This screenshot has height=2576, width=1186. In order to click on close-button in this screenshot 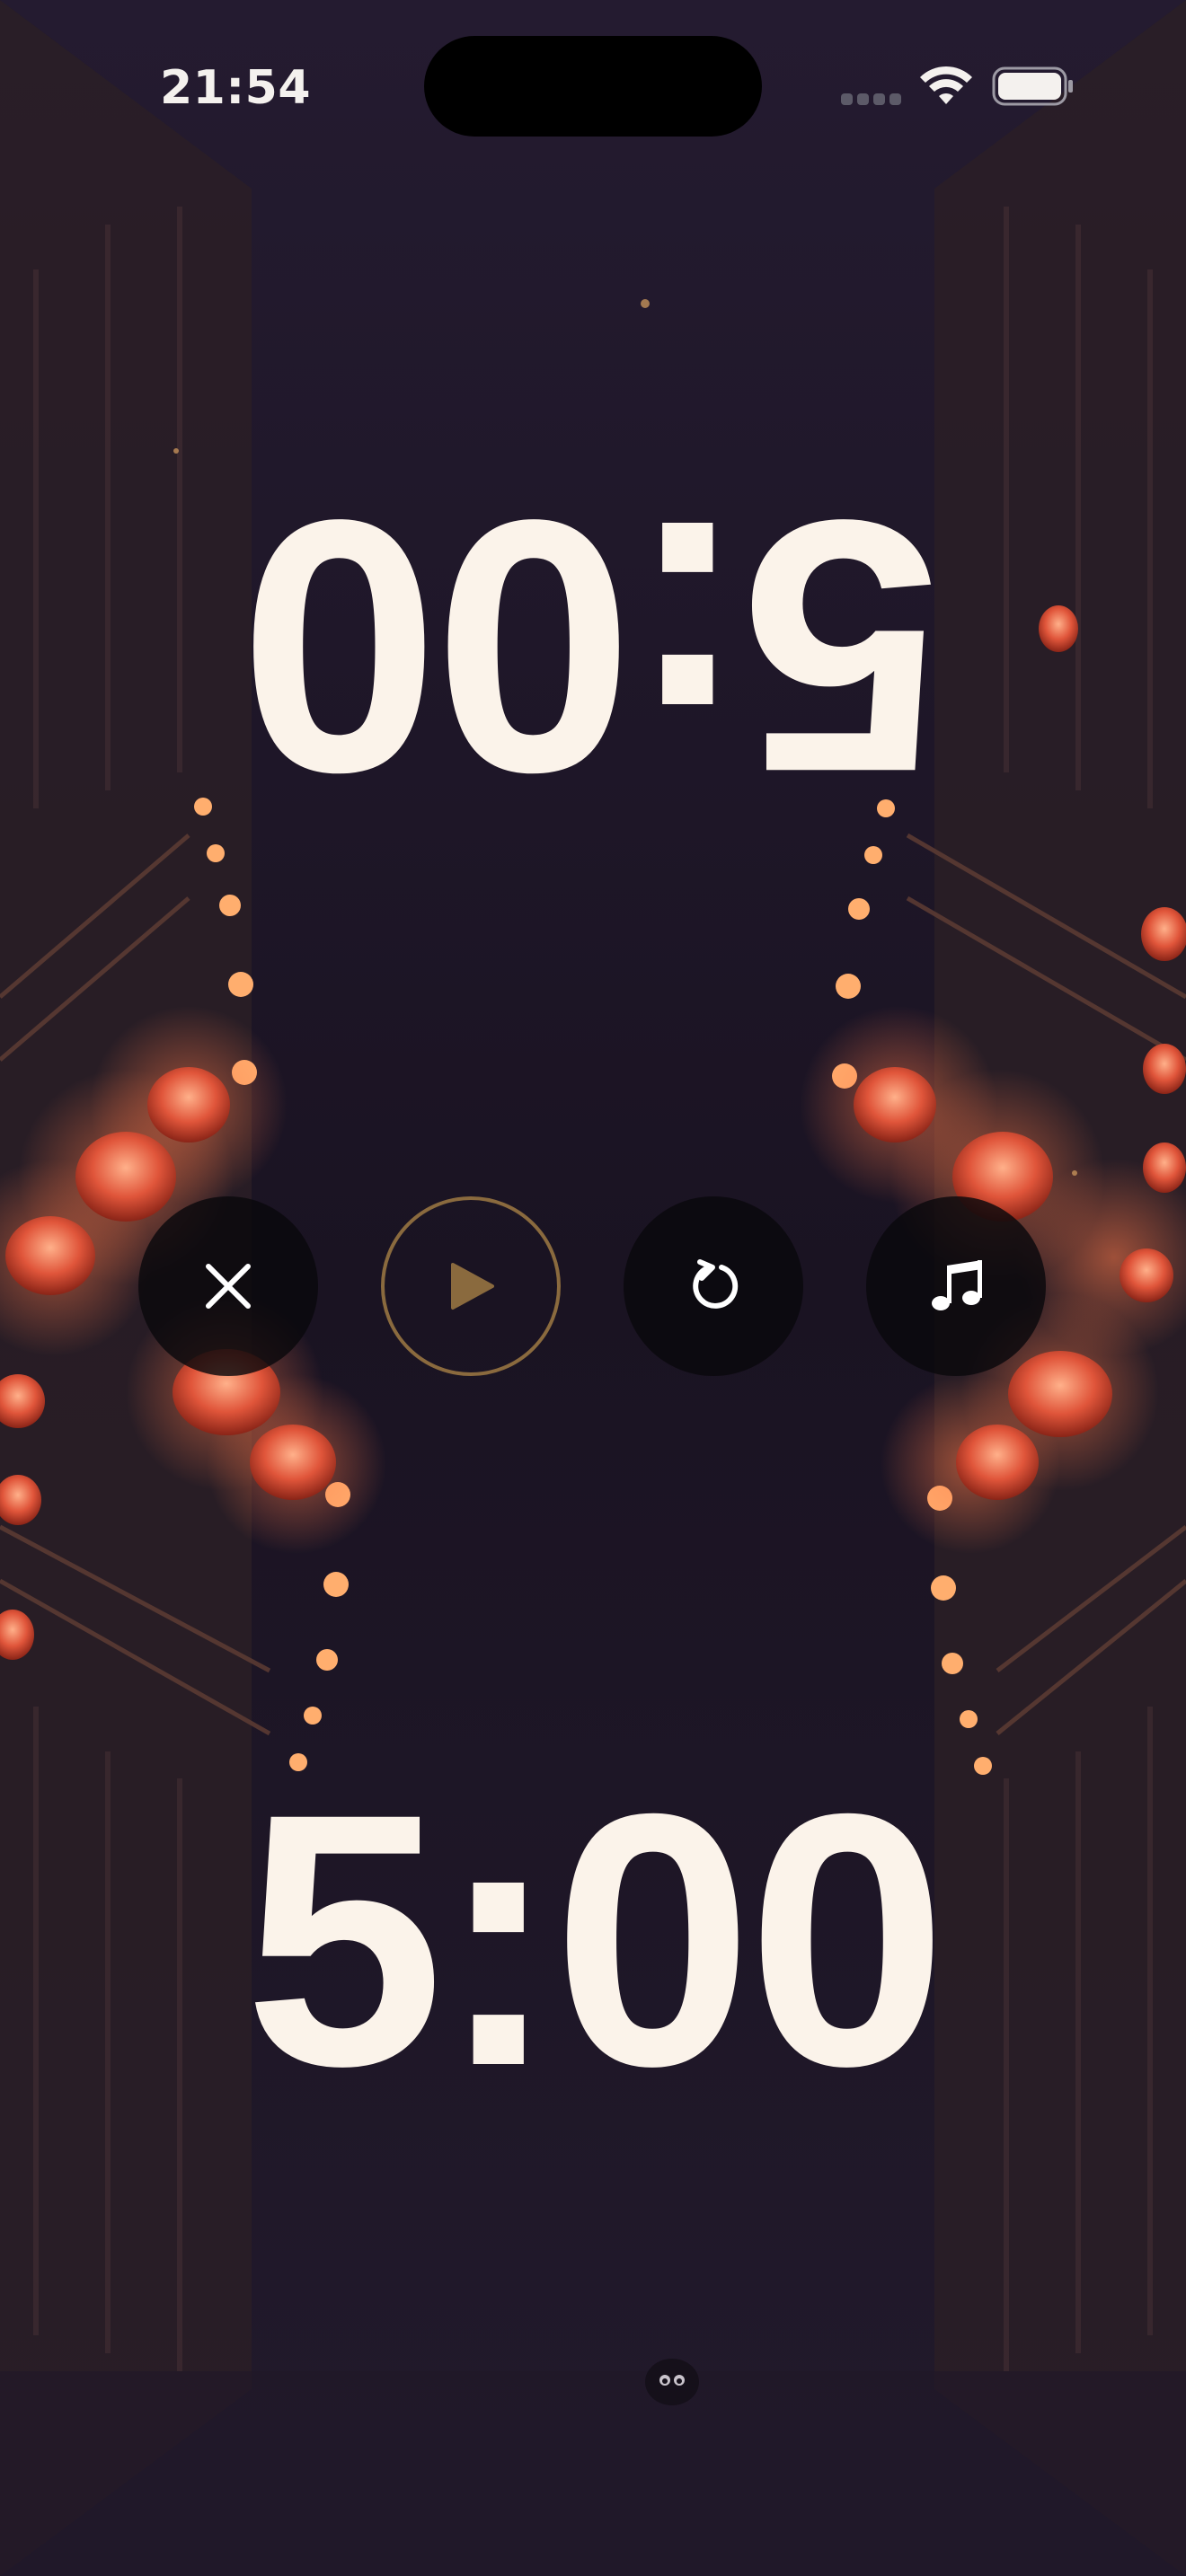, I will do `click(228, 1286)`.